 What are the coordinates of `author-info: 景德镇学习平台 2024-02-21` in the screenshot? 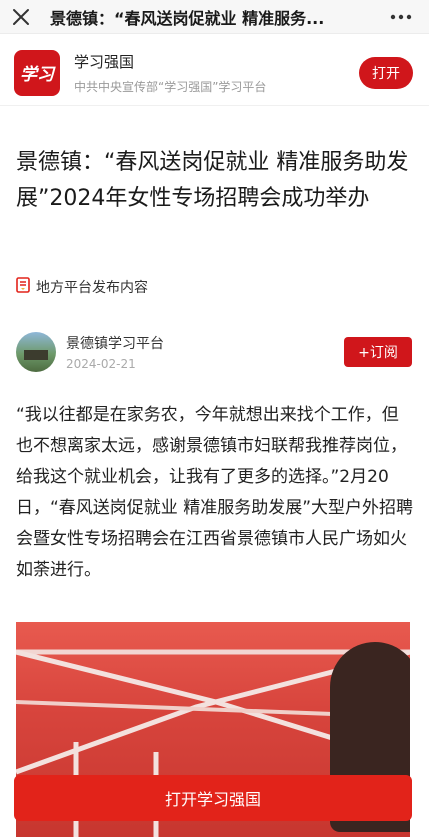 It's located at (205, 352).